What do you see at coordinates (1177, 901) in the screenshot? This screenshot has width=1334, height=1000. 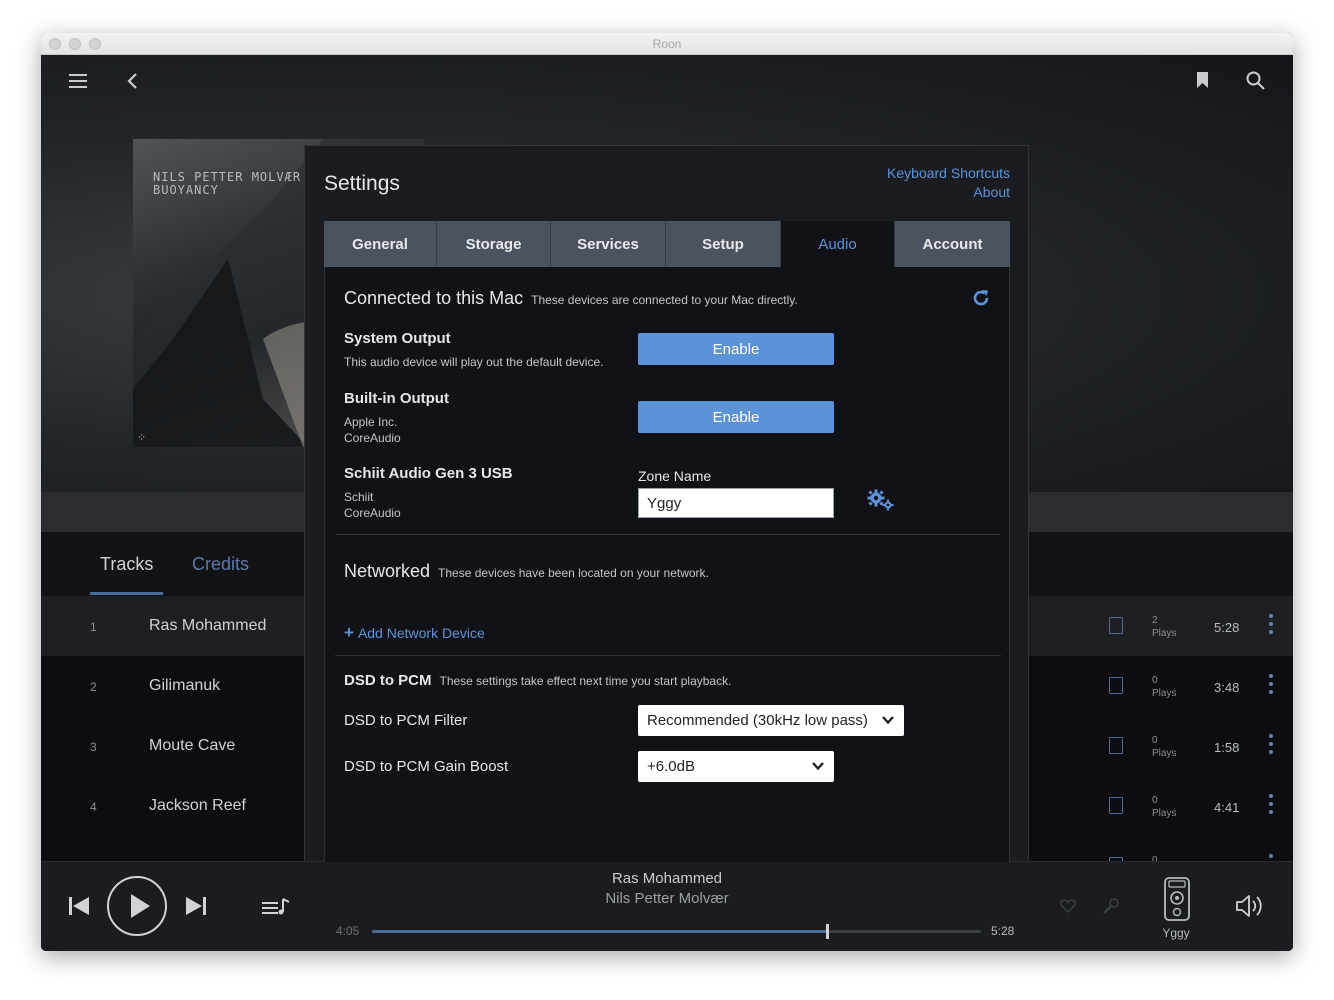 I see `zone-speaker-icon` at bounding box center [1177, 901].